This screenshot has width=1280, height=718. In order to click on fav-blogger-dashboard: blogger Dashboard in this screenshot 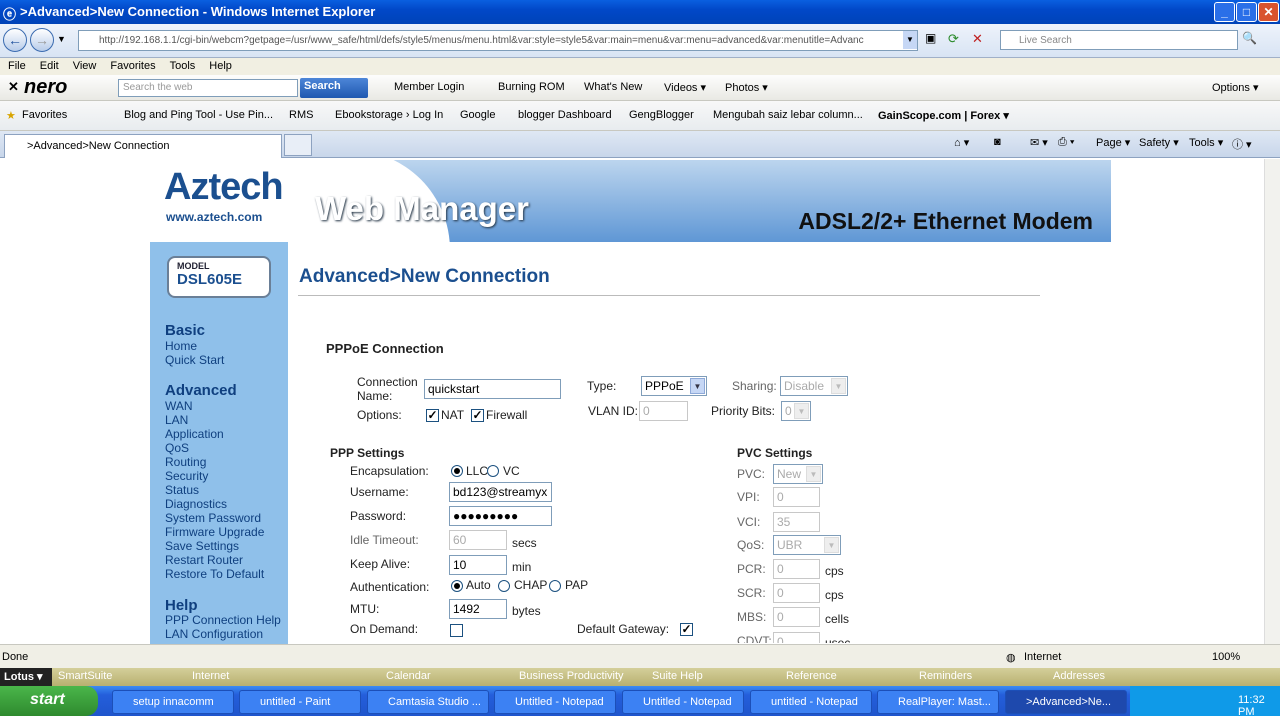, I will do `click(565, 115)`.